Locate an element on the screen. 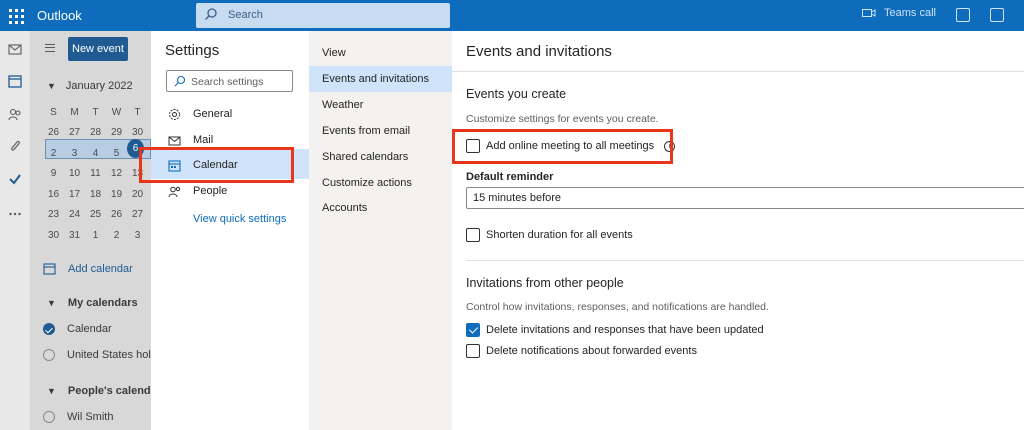 This screenshot has height=430, width=1024. calendar-day: 28 is located at coordinates (95, 132).